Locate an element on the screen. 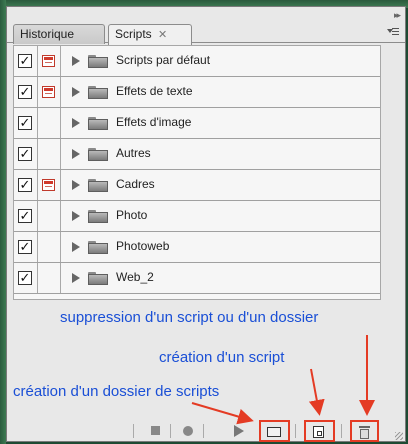 The height and width of the screenshot is (444, 408). arrow-to-new-set is located at coordinates (222, 413).